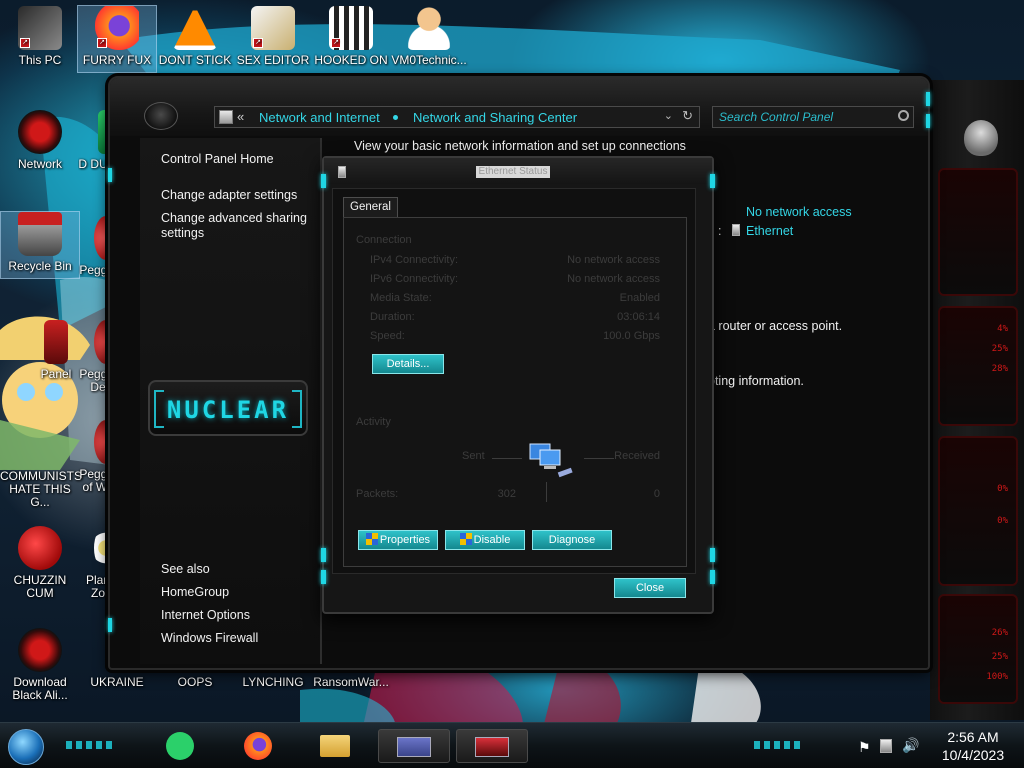 This screenshot has width=1024, height=768. I want to click on nav-link-windows-firewall: Windows Firewall, so click(236, 638).